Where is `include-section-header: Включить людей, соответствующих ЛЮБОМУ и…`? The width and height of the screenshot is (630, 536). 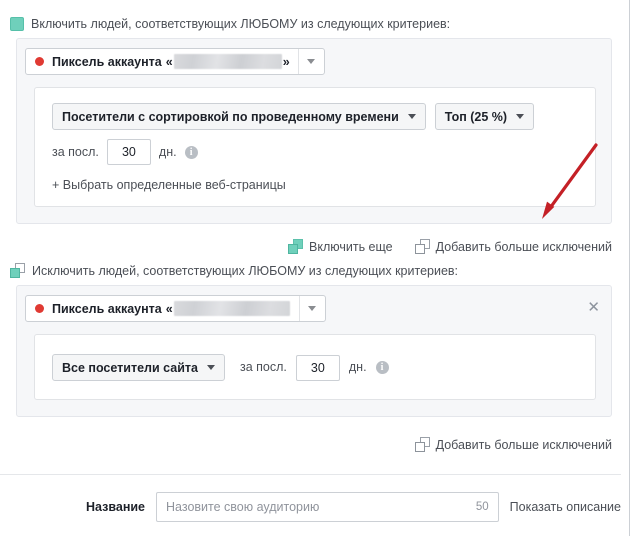 include-section-header: Включить людей, соответствующих ЛЮБОМУ и… is located at coordinates (225, 24).